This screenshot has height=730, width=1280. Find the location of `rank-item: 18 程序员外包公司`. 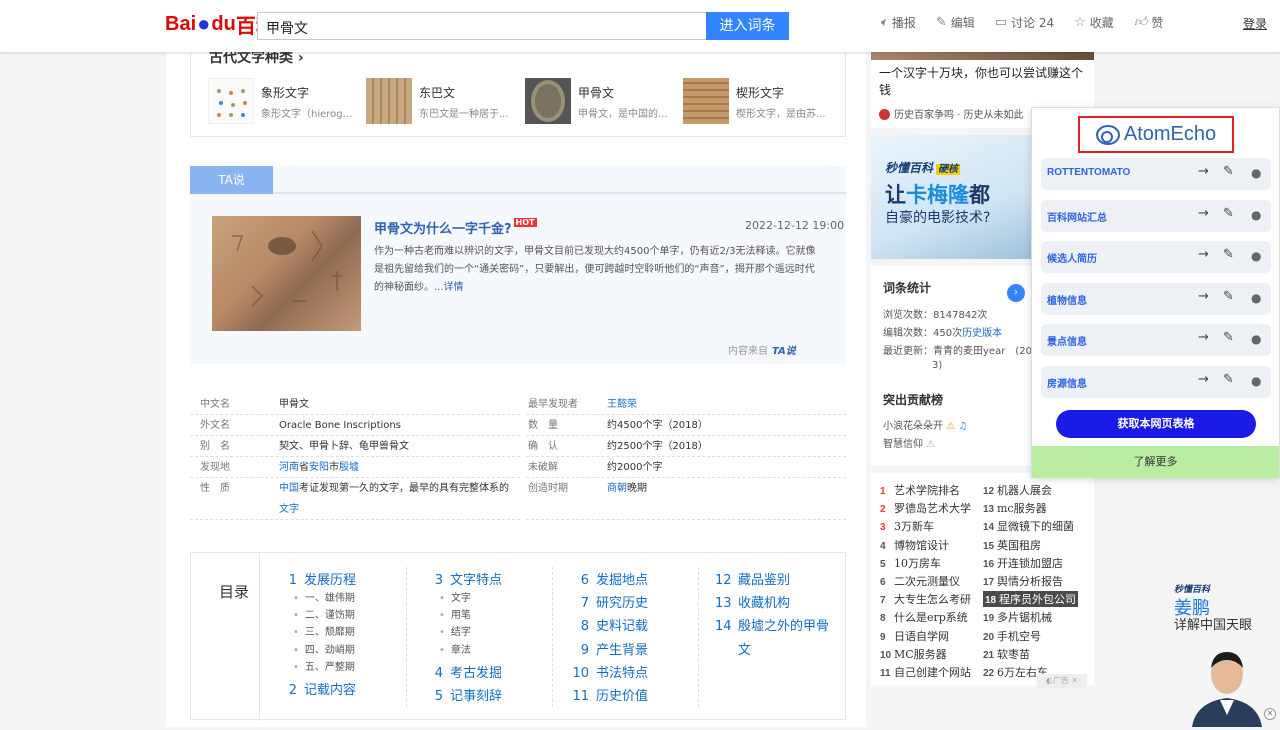

rank-item: 18 程序员外包公司 is located at coordinates (1030, 599).